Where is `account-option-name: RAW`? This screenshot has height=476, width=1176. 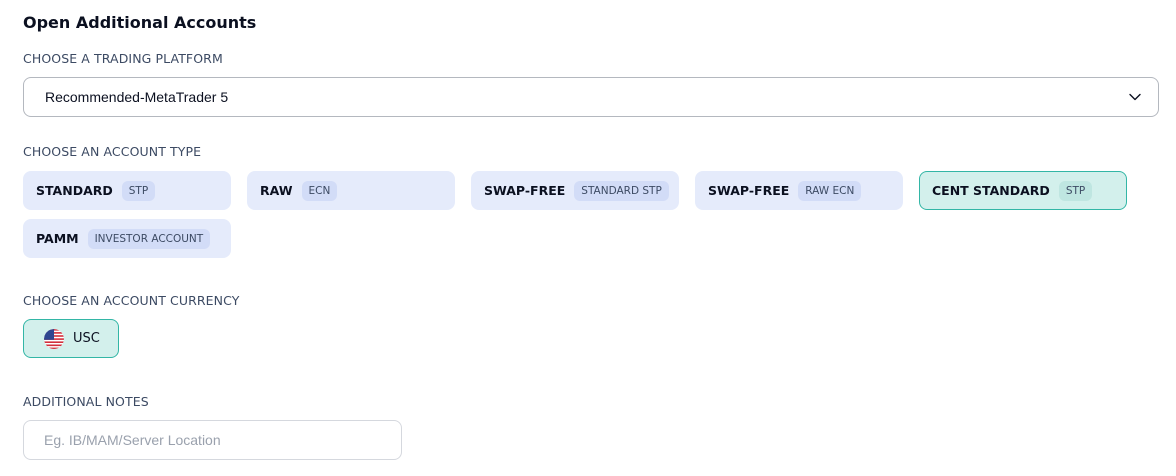 account-option-name: RAW is located at coordinates (276, 190).